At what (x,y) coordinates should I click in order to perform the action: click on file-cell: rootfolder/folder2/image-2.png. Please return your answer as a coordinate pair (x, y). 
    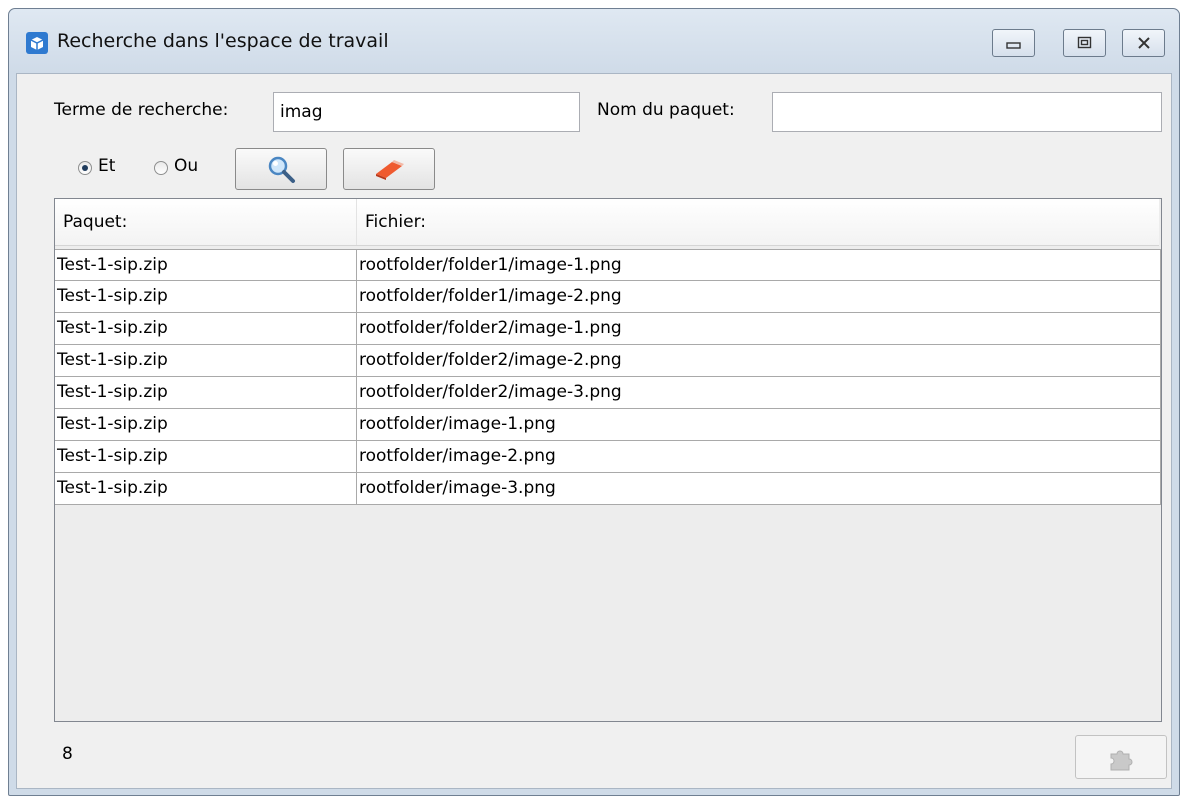
    Looking at the image, I should click on (759, 360).